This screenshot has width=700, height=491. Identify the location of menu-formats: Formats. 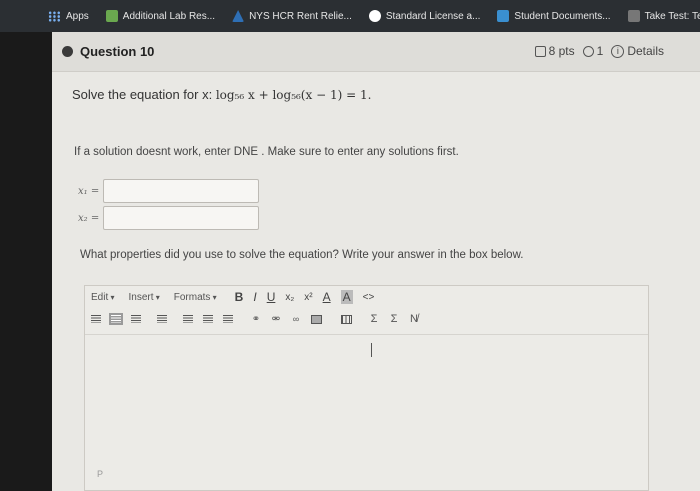
(195, 297).